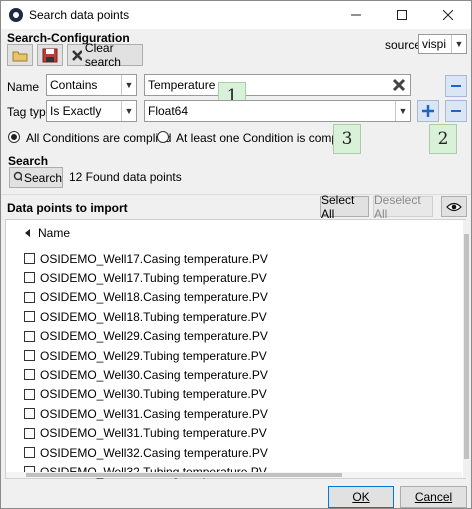  What do you see at coordinates (16, 15) in the screenshot?
I see `app-icon` at bounding box center [16, 15].